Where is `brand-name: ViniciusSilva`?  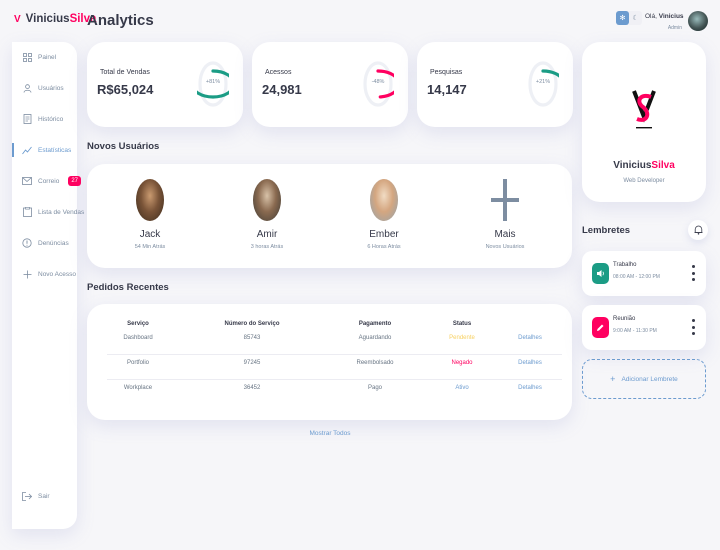
brand-name: ViniciusSilva is located at coordinates (61, 19).